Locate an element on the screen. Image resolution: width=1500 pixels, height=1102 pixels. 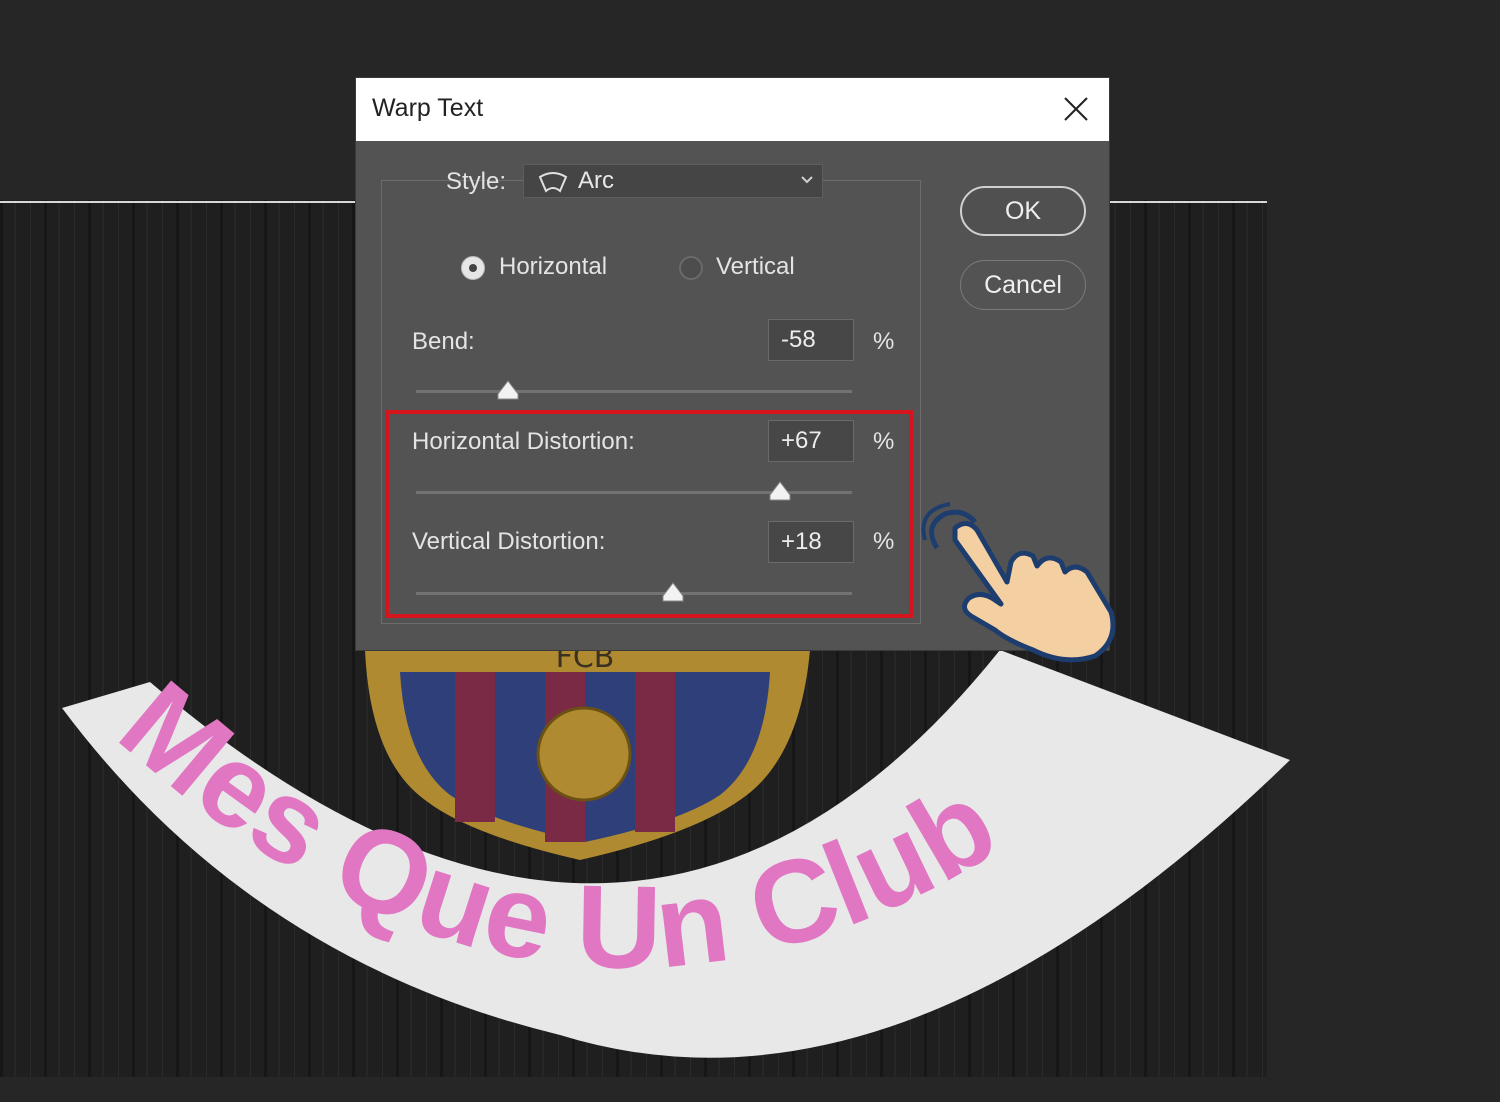
style-label: Style: is located at coordinates (476, 181).